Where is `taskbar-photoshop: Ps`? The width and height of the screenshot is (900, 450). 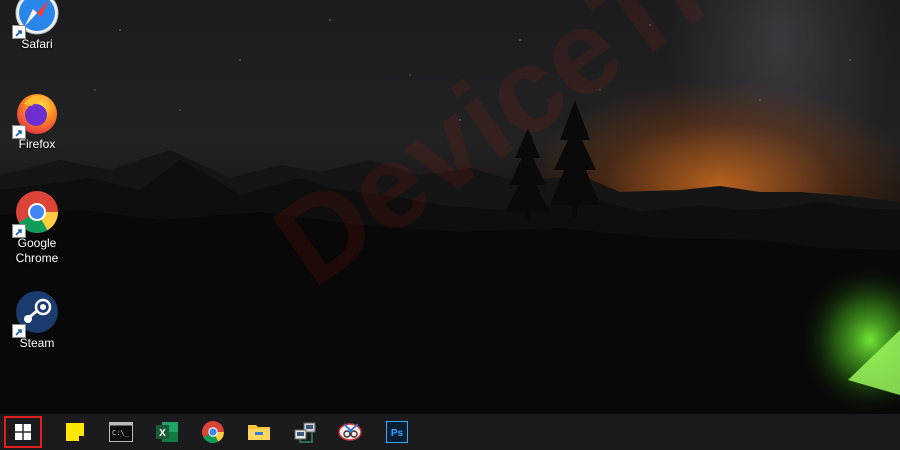
taskbar-photoshop: Ps is located at coordinates (397, 432).